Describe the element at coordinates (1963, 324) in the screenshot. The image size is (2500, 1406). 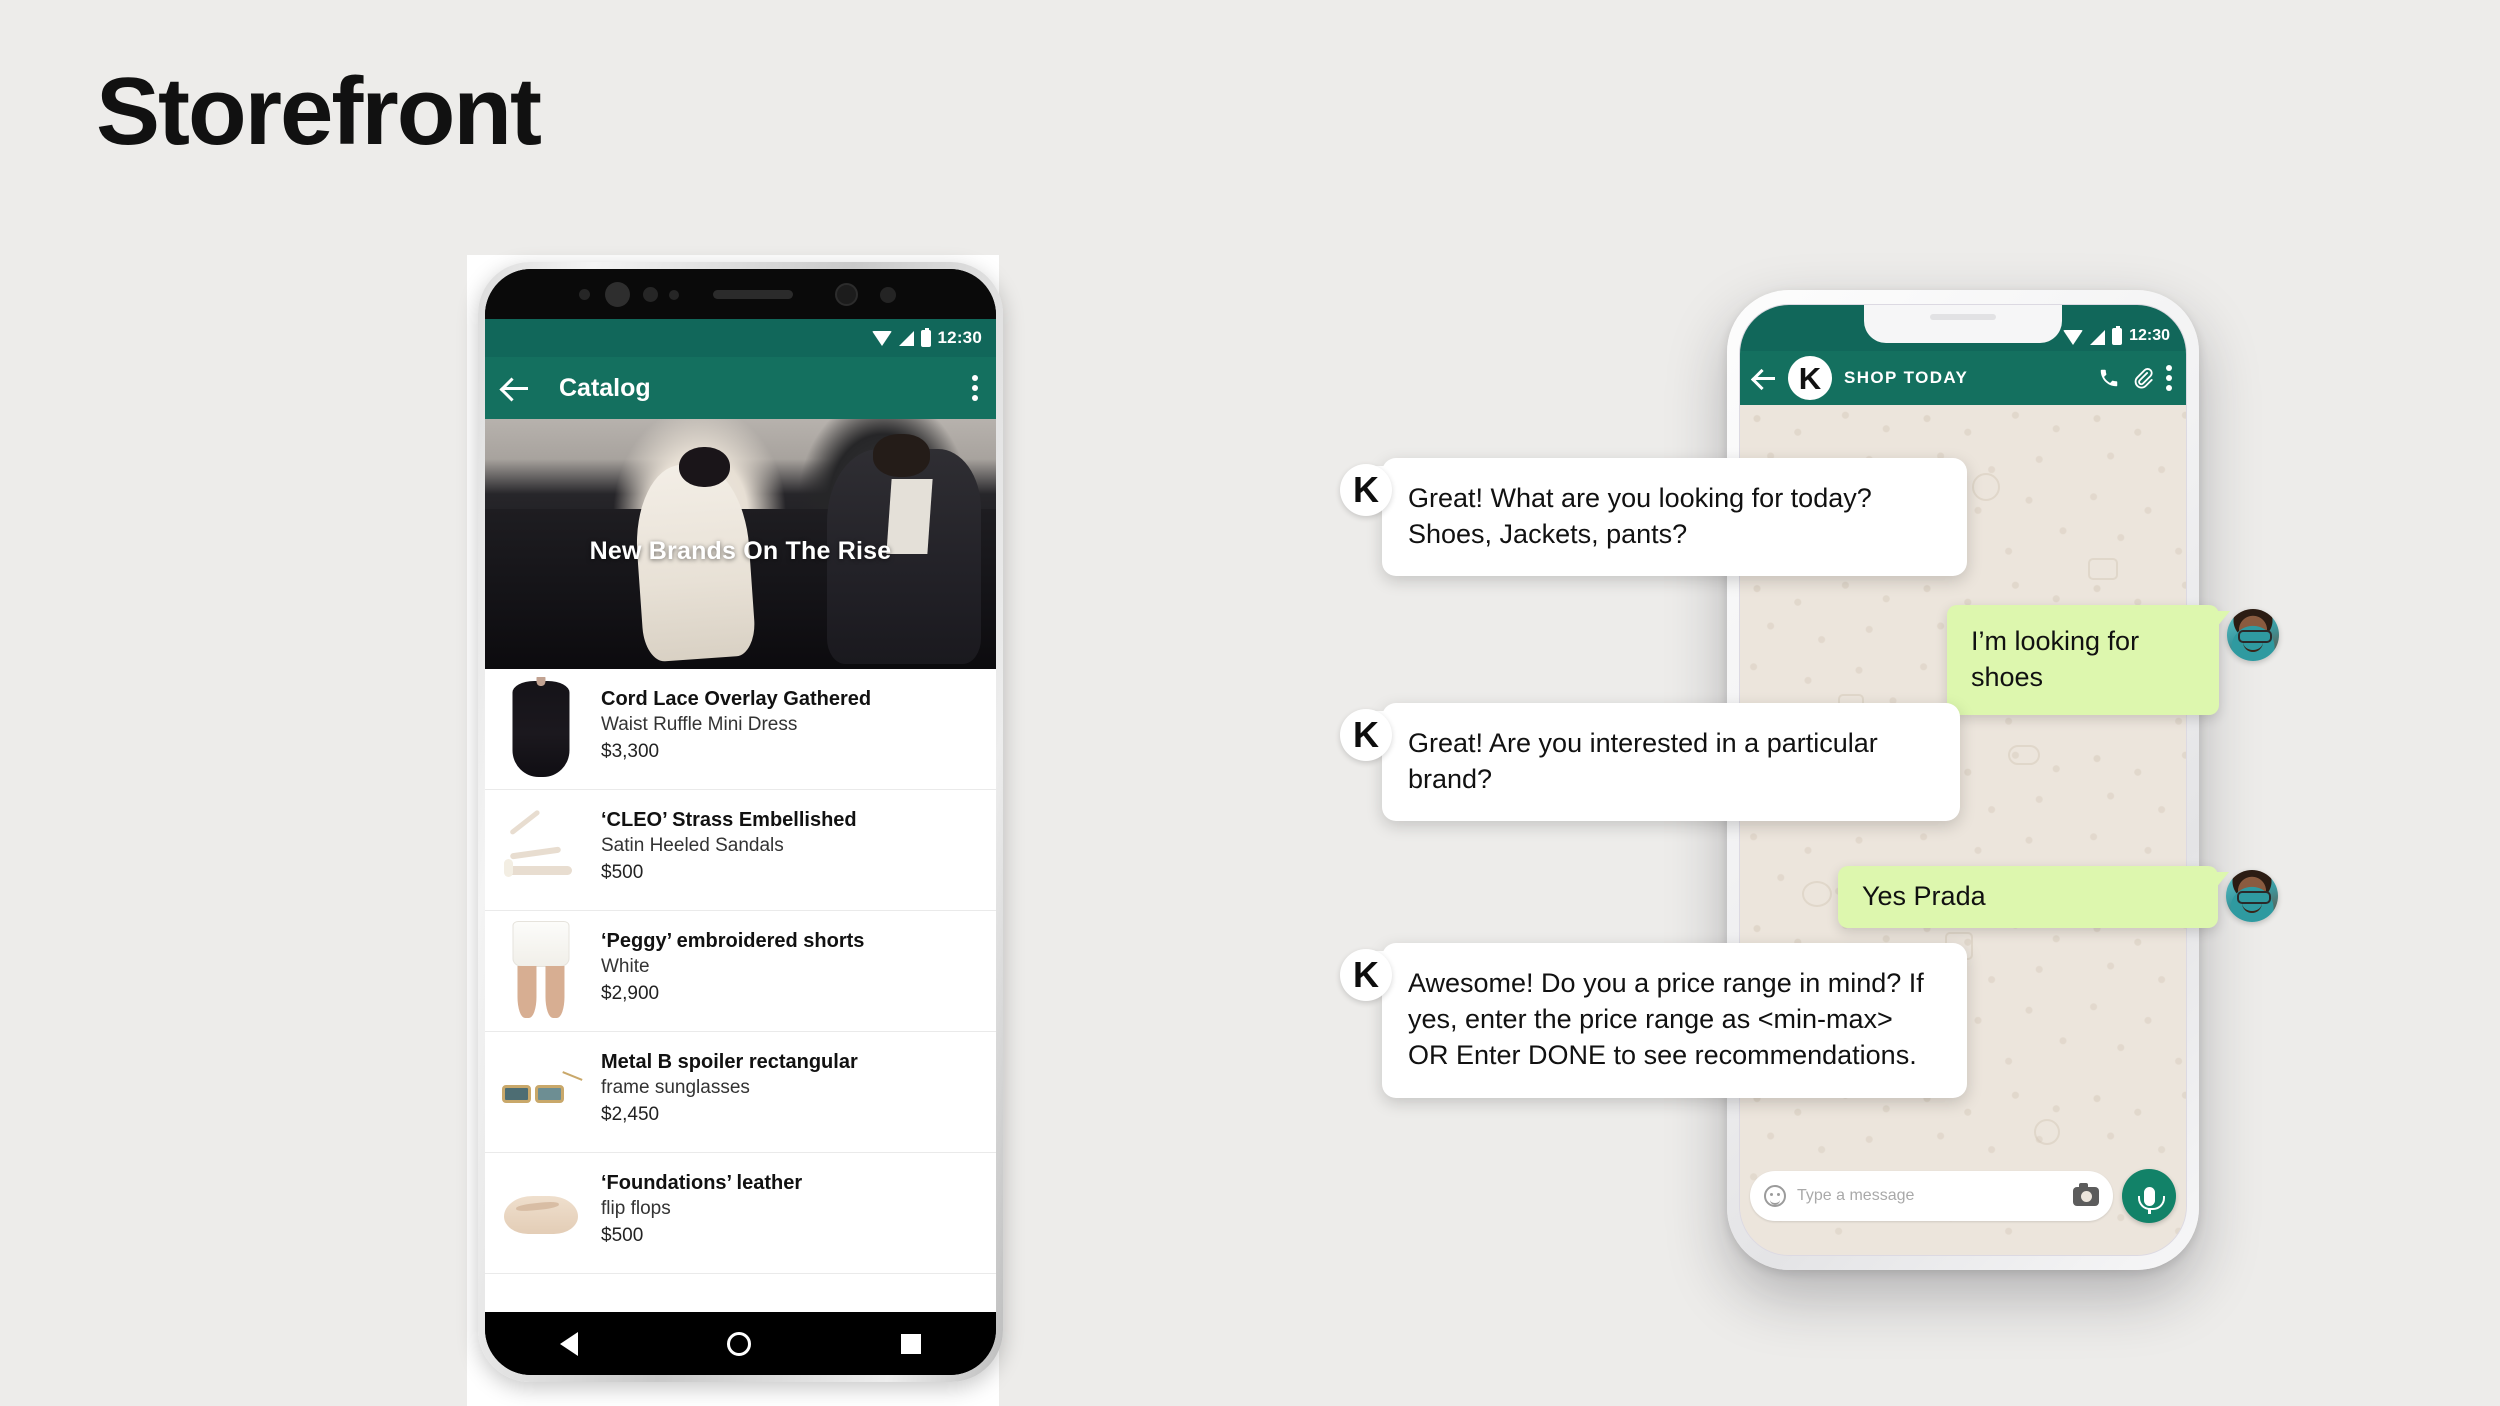
I see `phone-notch` at that location.